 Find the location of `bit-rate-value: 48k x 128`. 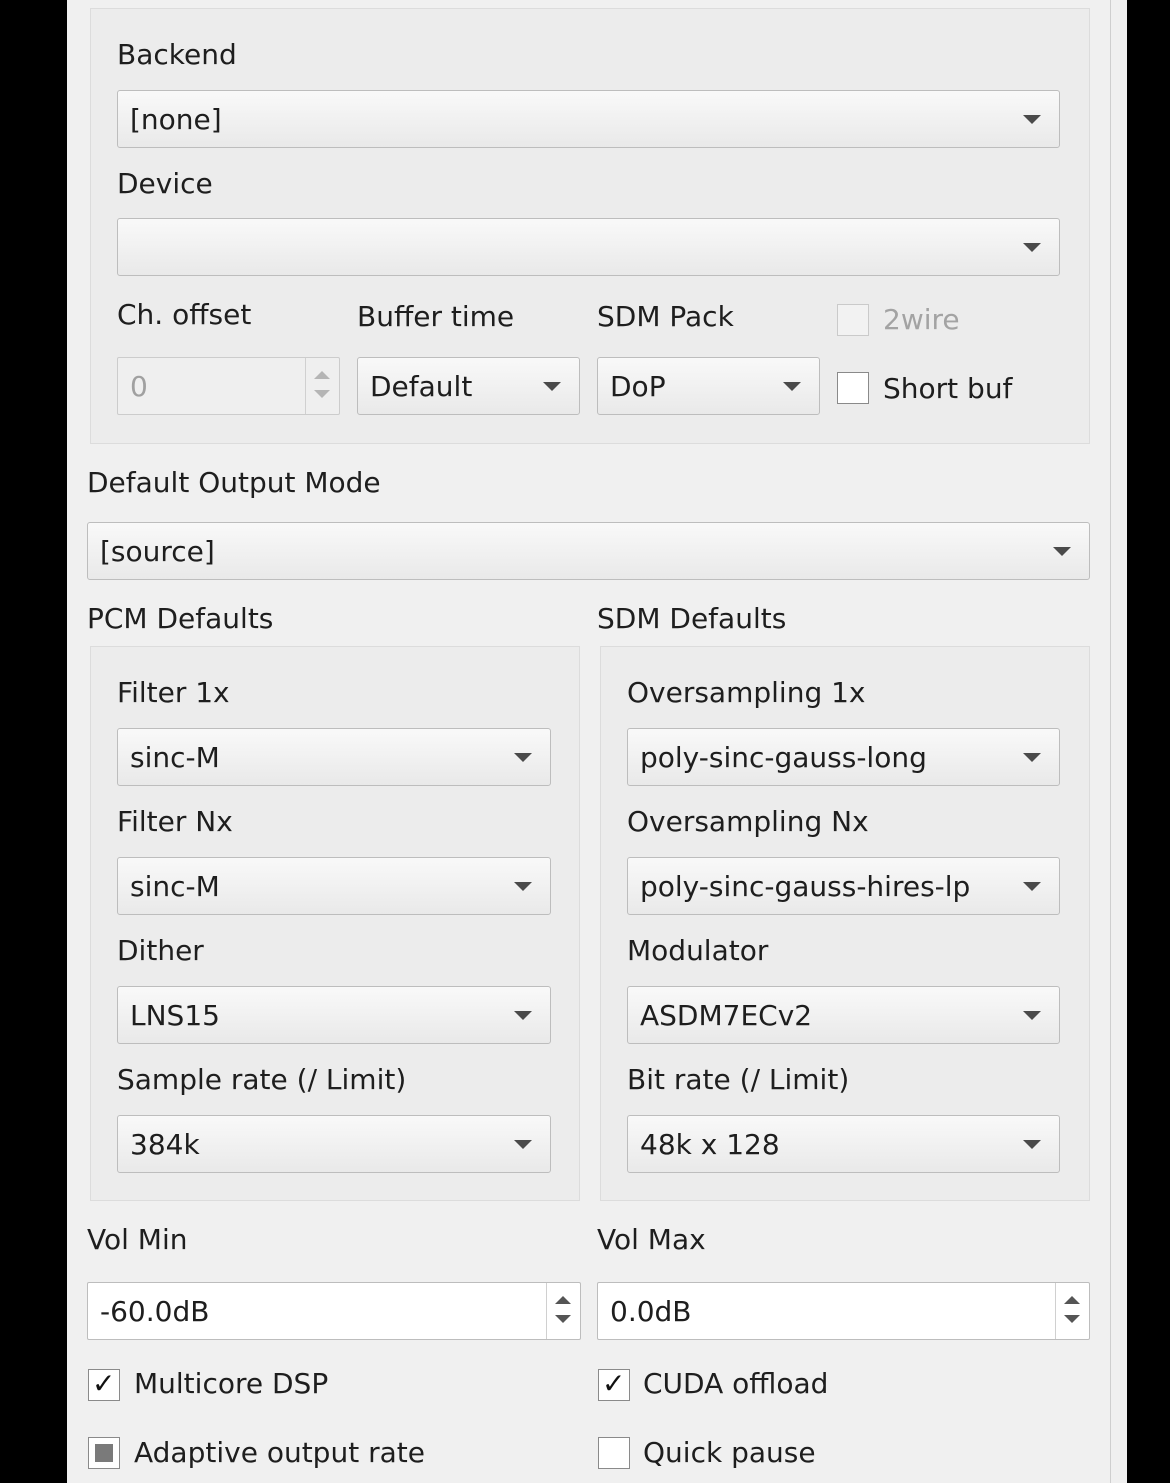

bit-rate-value: 48k x 128 is located at coordinates (710, 1144).